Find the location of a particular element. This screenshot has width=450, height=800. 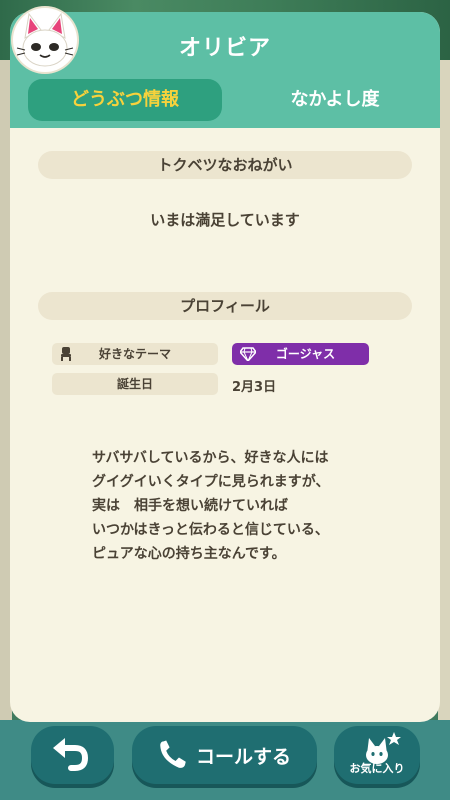

call-button-label: コールする is located at coordinates (244, 757).